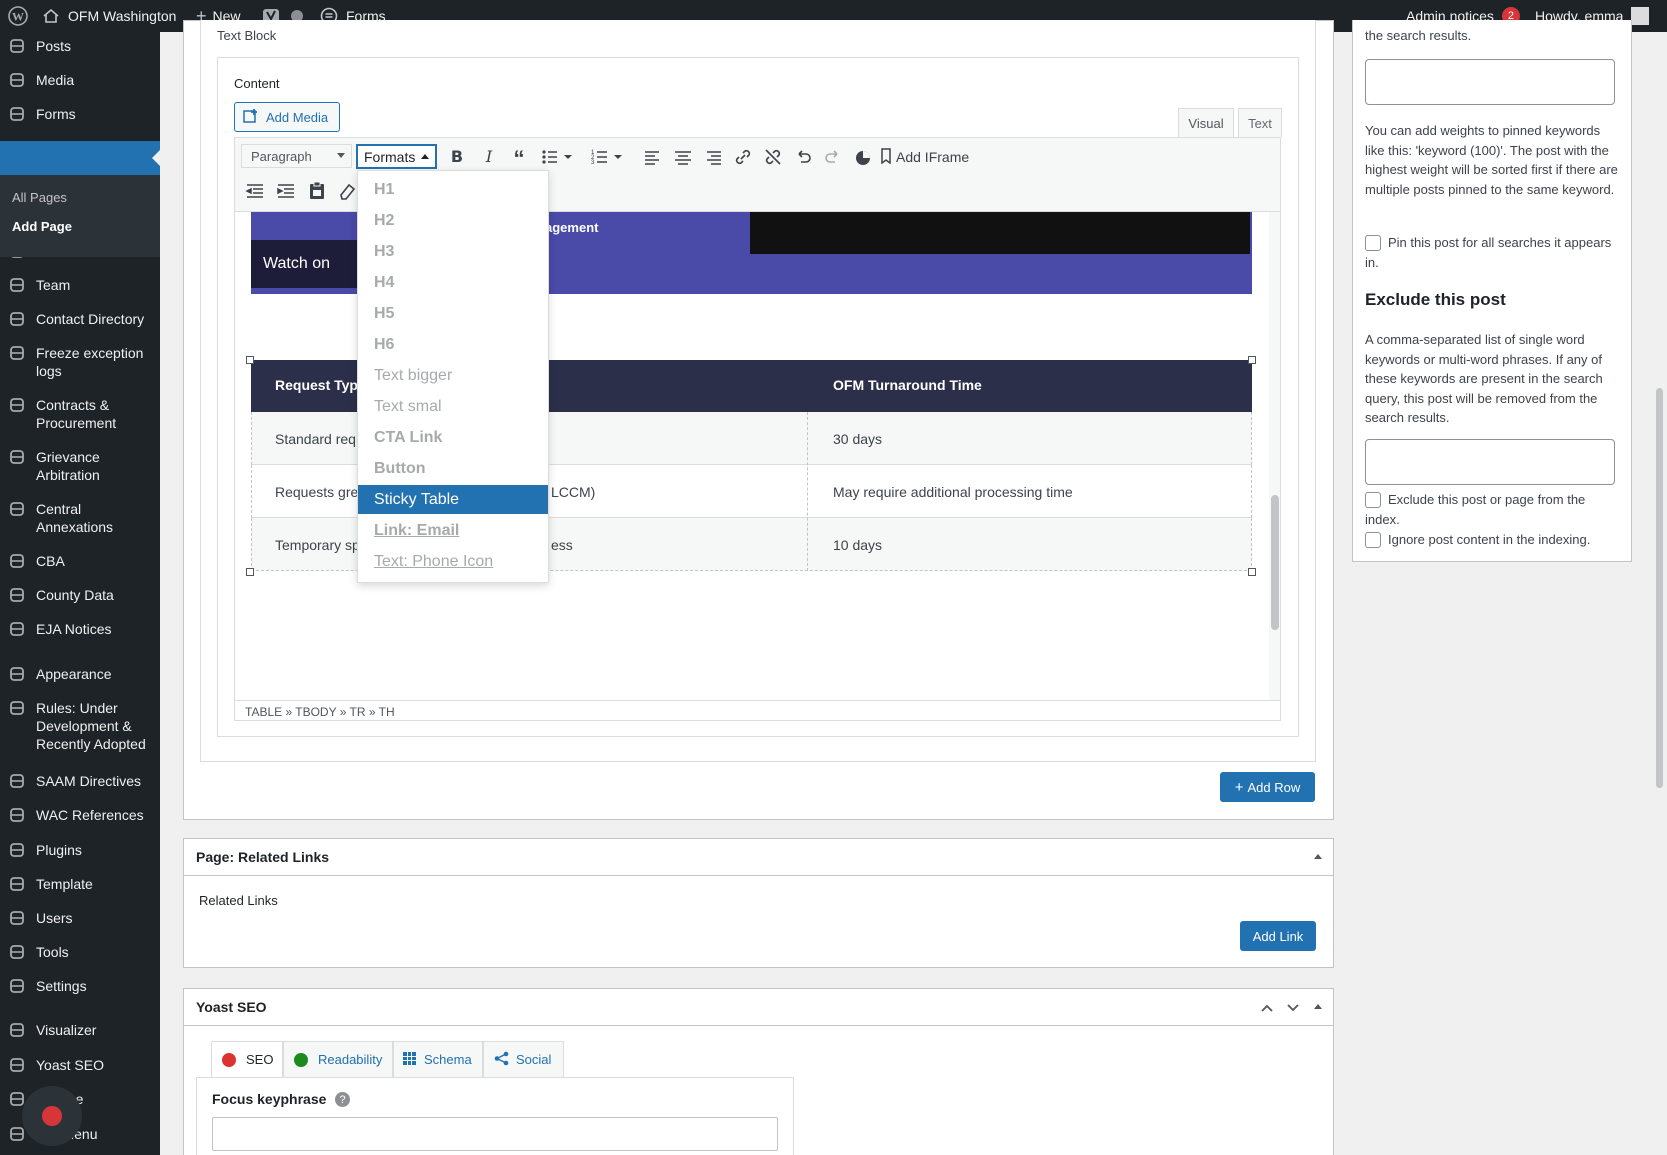  What do you see at coordinates (247, 1059) in the screenshot?
I see `tab-seo: SEO` at bounding box center [247, 1059].